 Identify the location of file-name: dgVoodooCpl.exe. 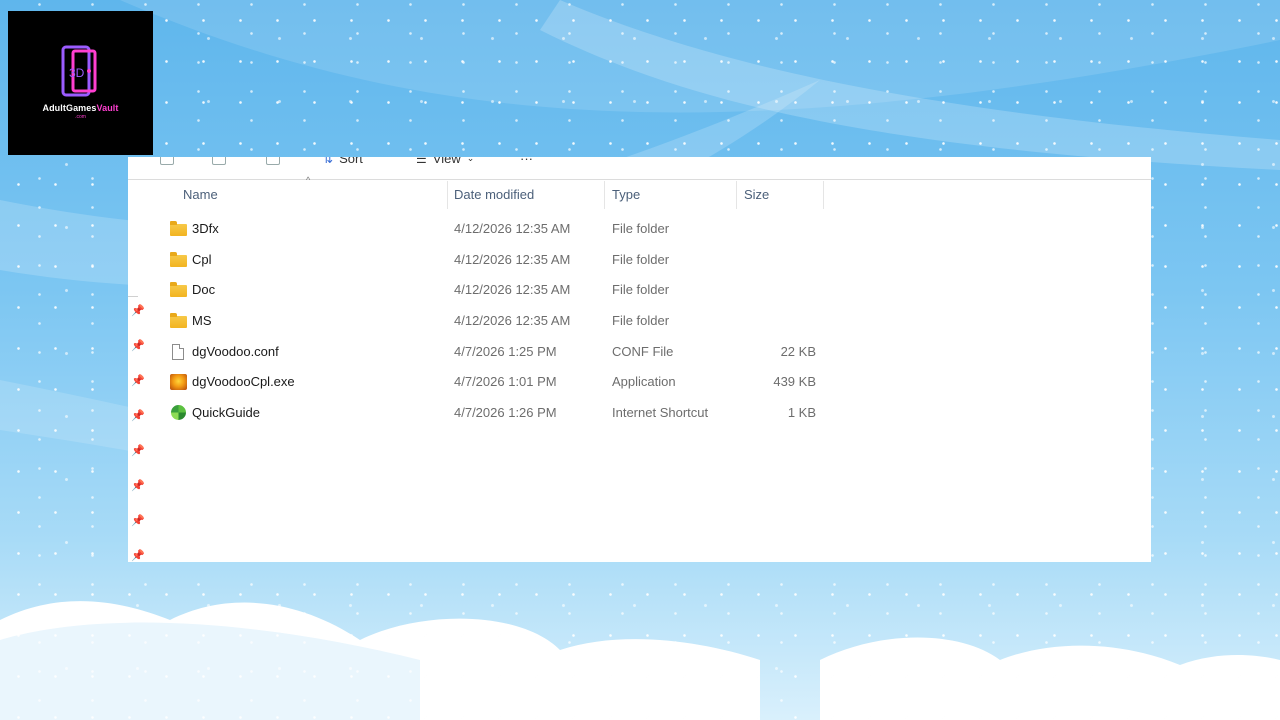
(243, 381).